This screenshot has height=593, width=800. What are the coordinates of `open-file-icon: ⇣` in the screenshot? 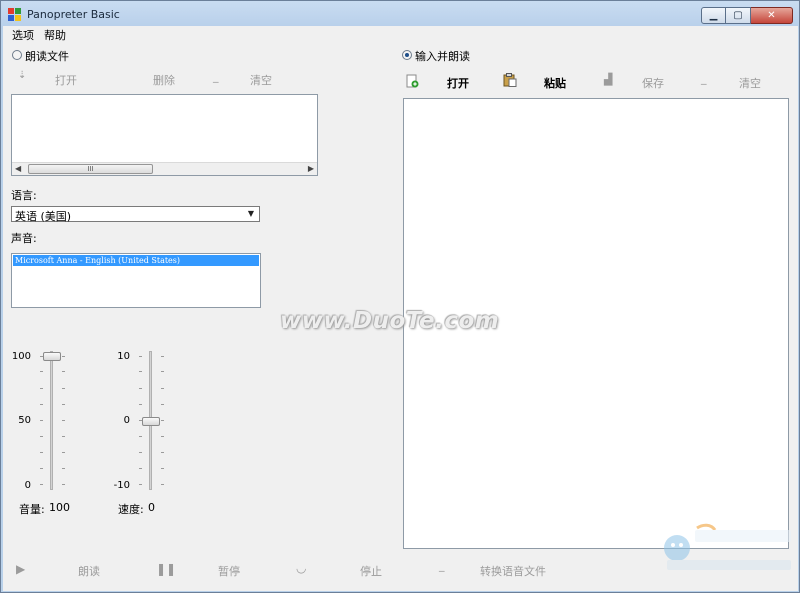 It's located at (22, 75).